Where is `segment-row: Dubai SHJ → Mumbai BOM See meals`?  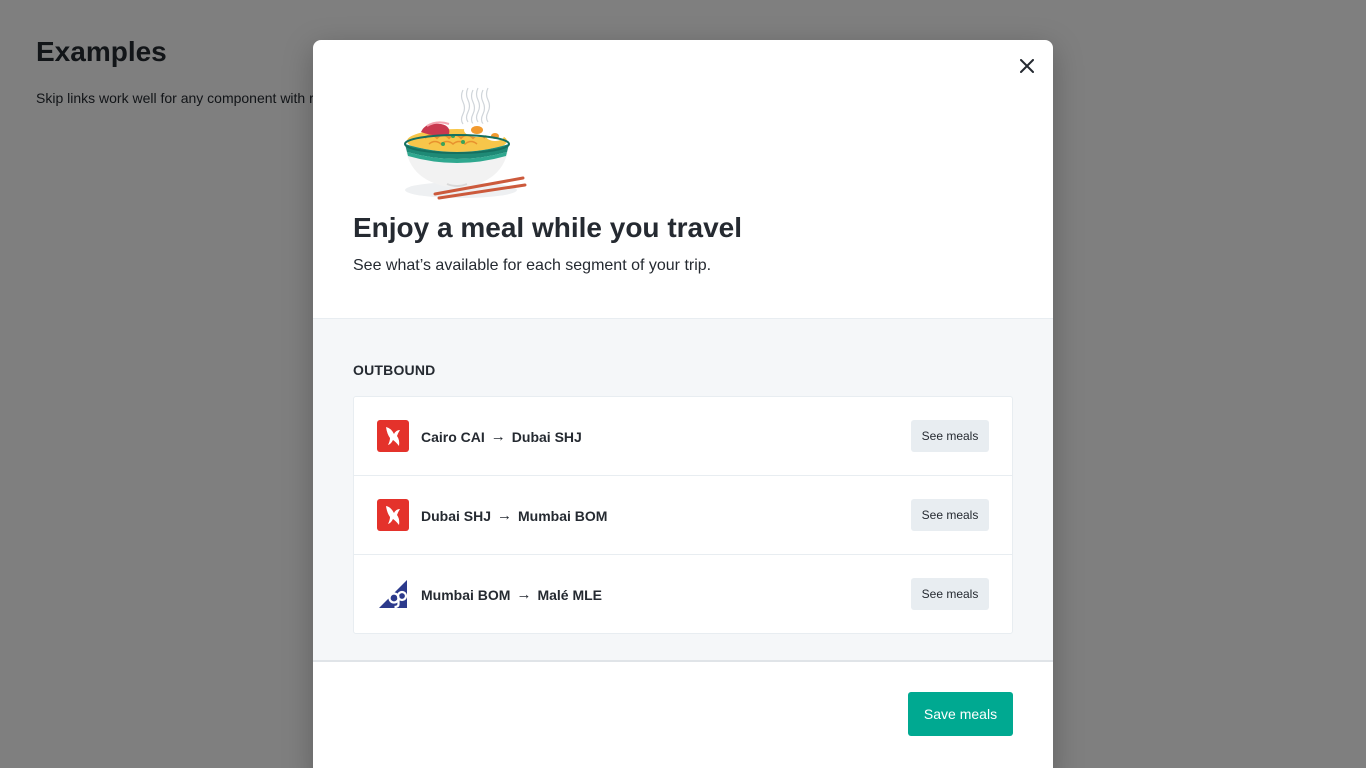 segment-row: Dubai SHJ → Mumbai BOM See meals is located at coordinates (683, 515).